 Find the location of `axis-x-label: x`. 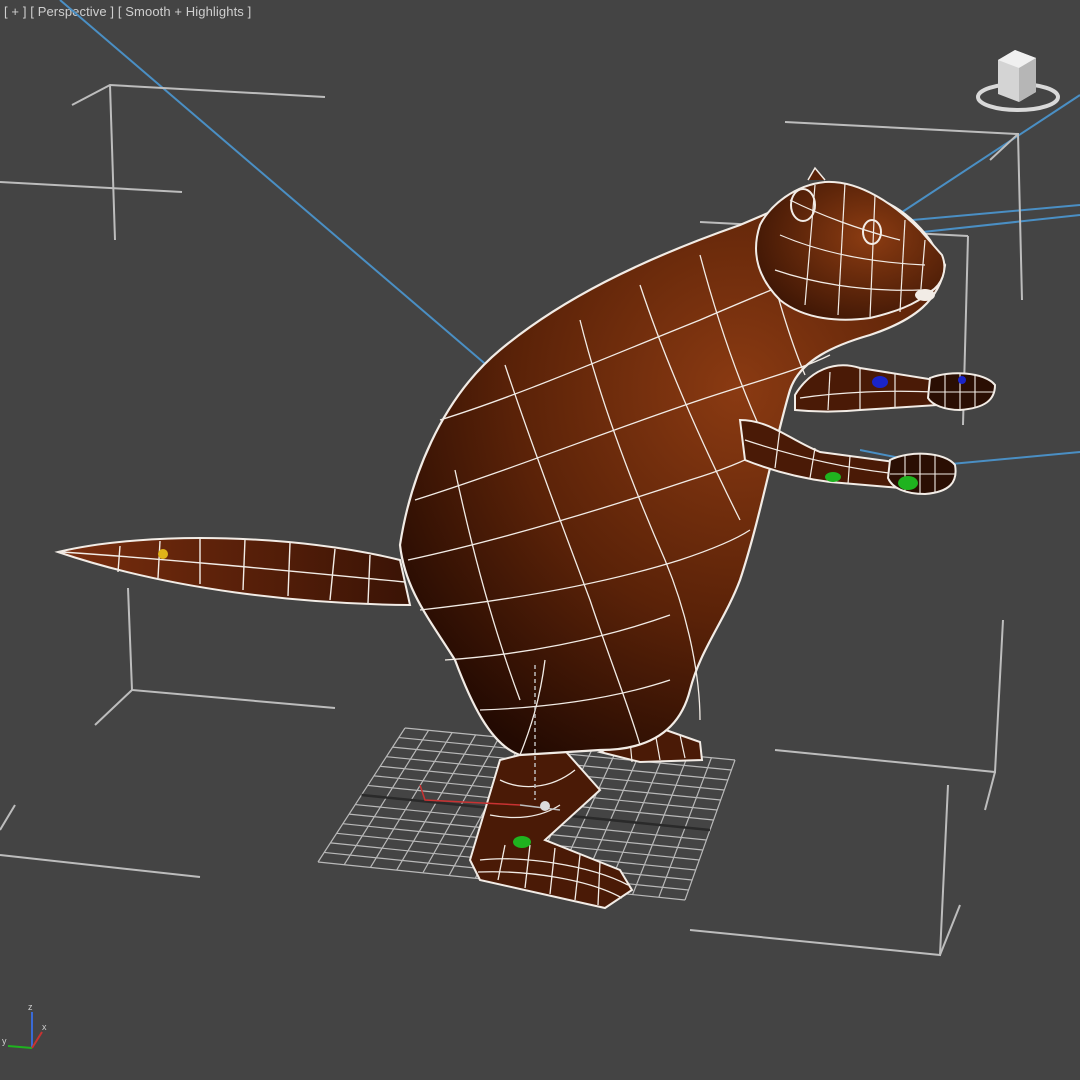

axis-x-label: x is located at coordinates (44, 1027).